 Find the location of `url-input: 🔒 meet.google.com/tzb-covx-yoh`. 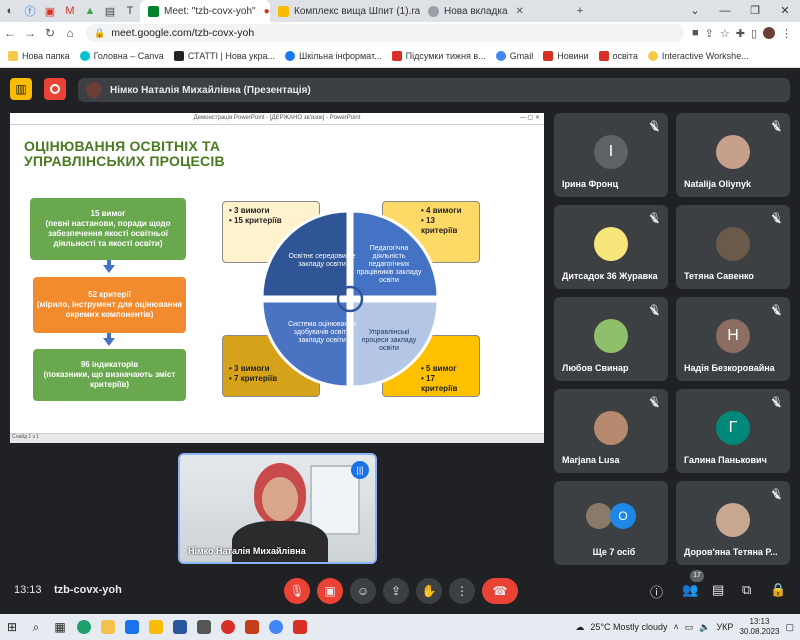

url-input: 🔒 meet.google.com/tzb-covx-yoh is located at coordinates (385, 33).